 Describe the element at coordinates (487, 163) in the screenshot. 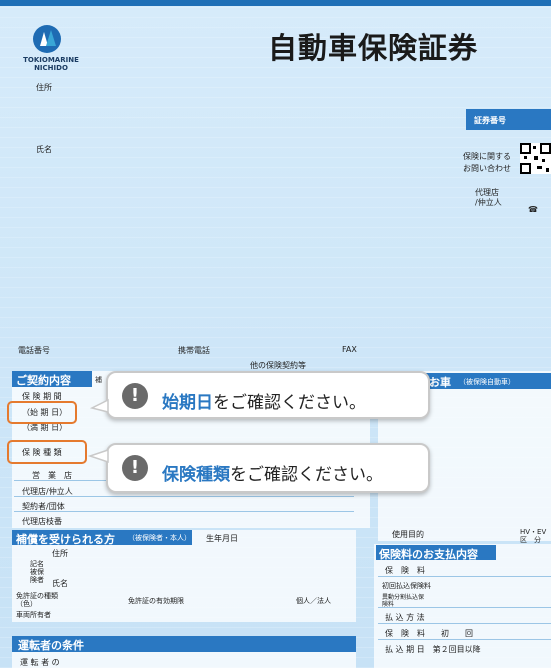

I see `inquiry-label: 保険に関する お問い合わせ` at that location.